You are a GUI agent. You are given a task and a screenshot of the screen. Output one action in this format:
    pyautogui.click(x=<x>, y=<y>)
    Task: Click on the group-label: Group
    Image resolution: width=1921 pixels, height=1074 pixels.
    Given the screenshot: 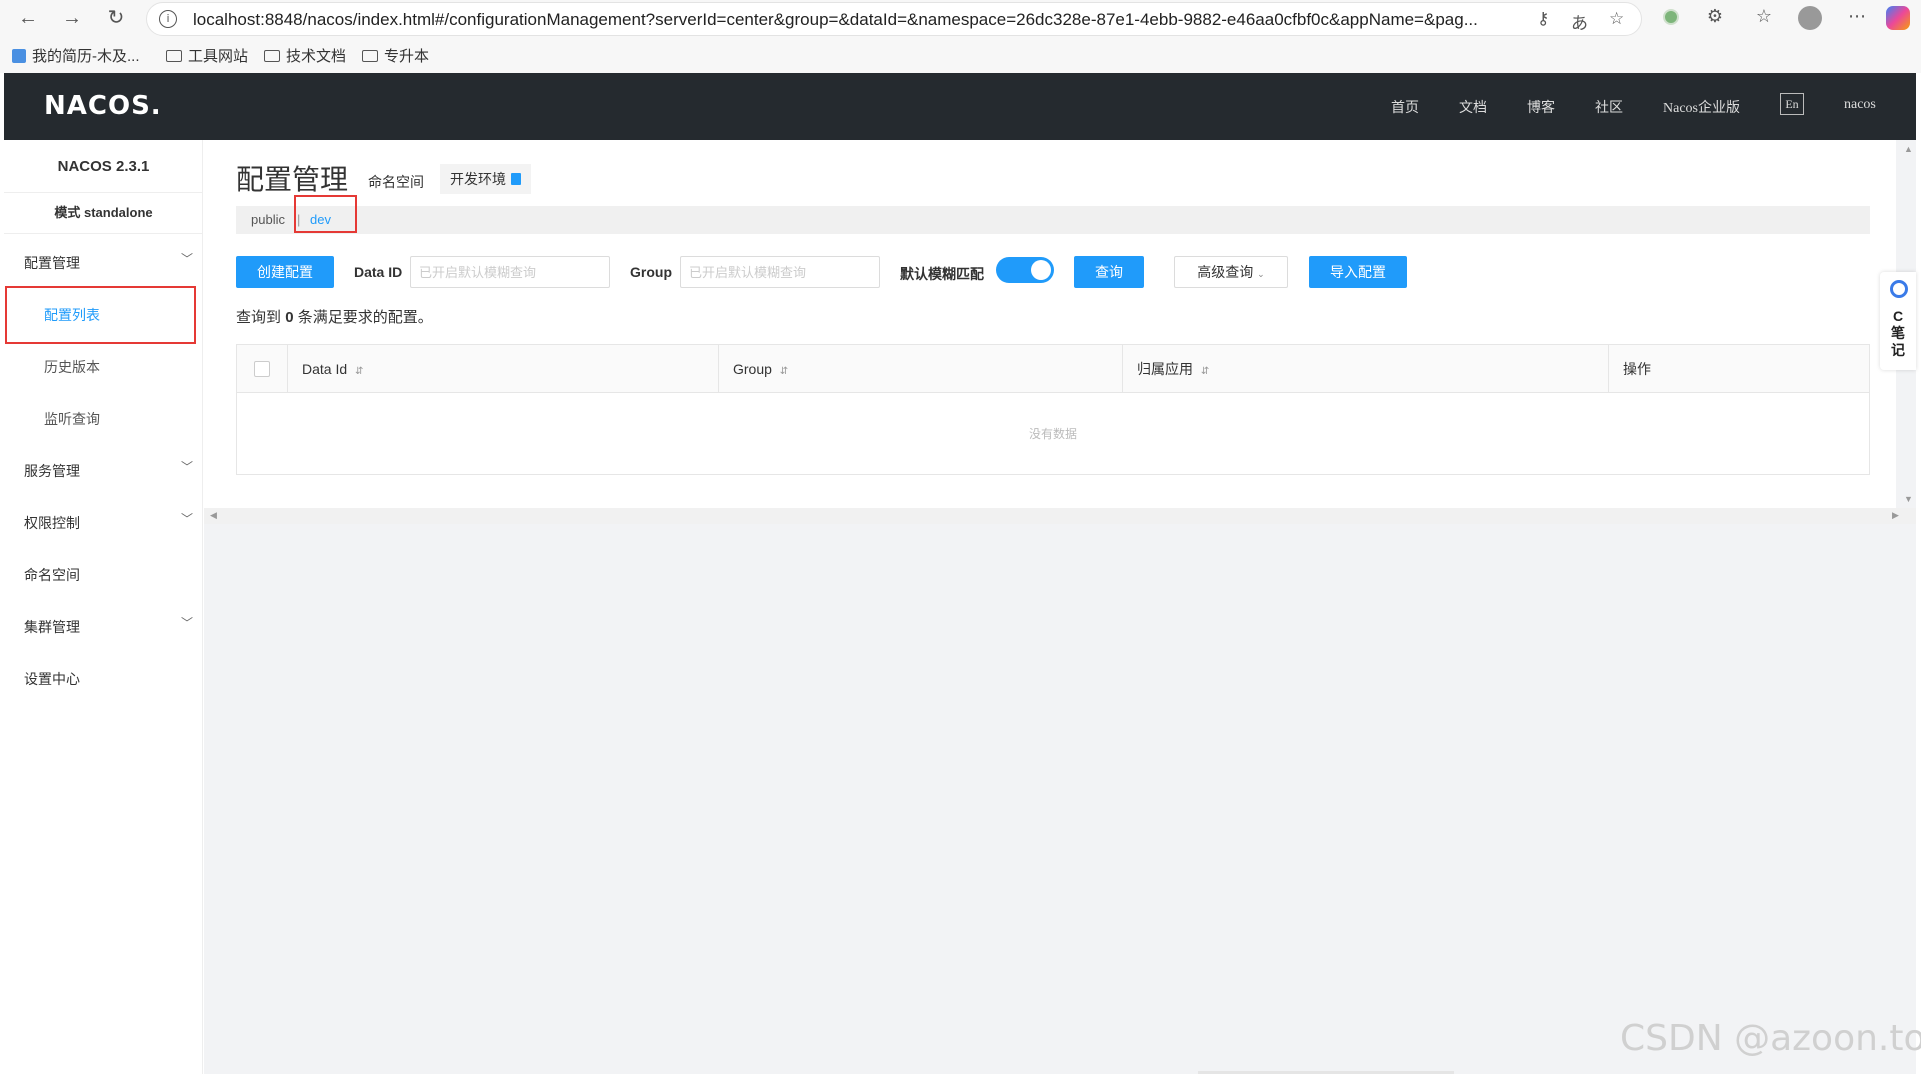 What is the action you would take?
    pyautogui.click(x=651, y=272)
    